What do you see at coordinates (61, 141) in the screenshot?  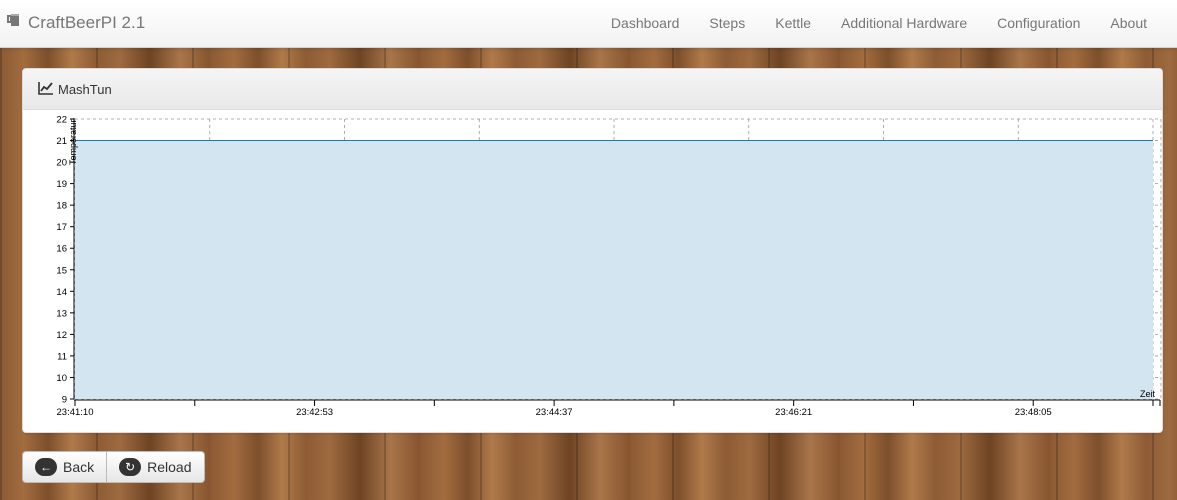 I see `y-tick-label: 21` at bounding box center [61, 141].